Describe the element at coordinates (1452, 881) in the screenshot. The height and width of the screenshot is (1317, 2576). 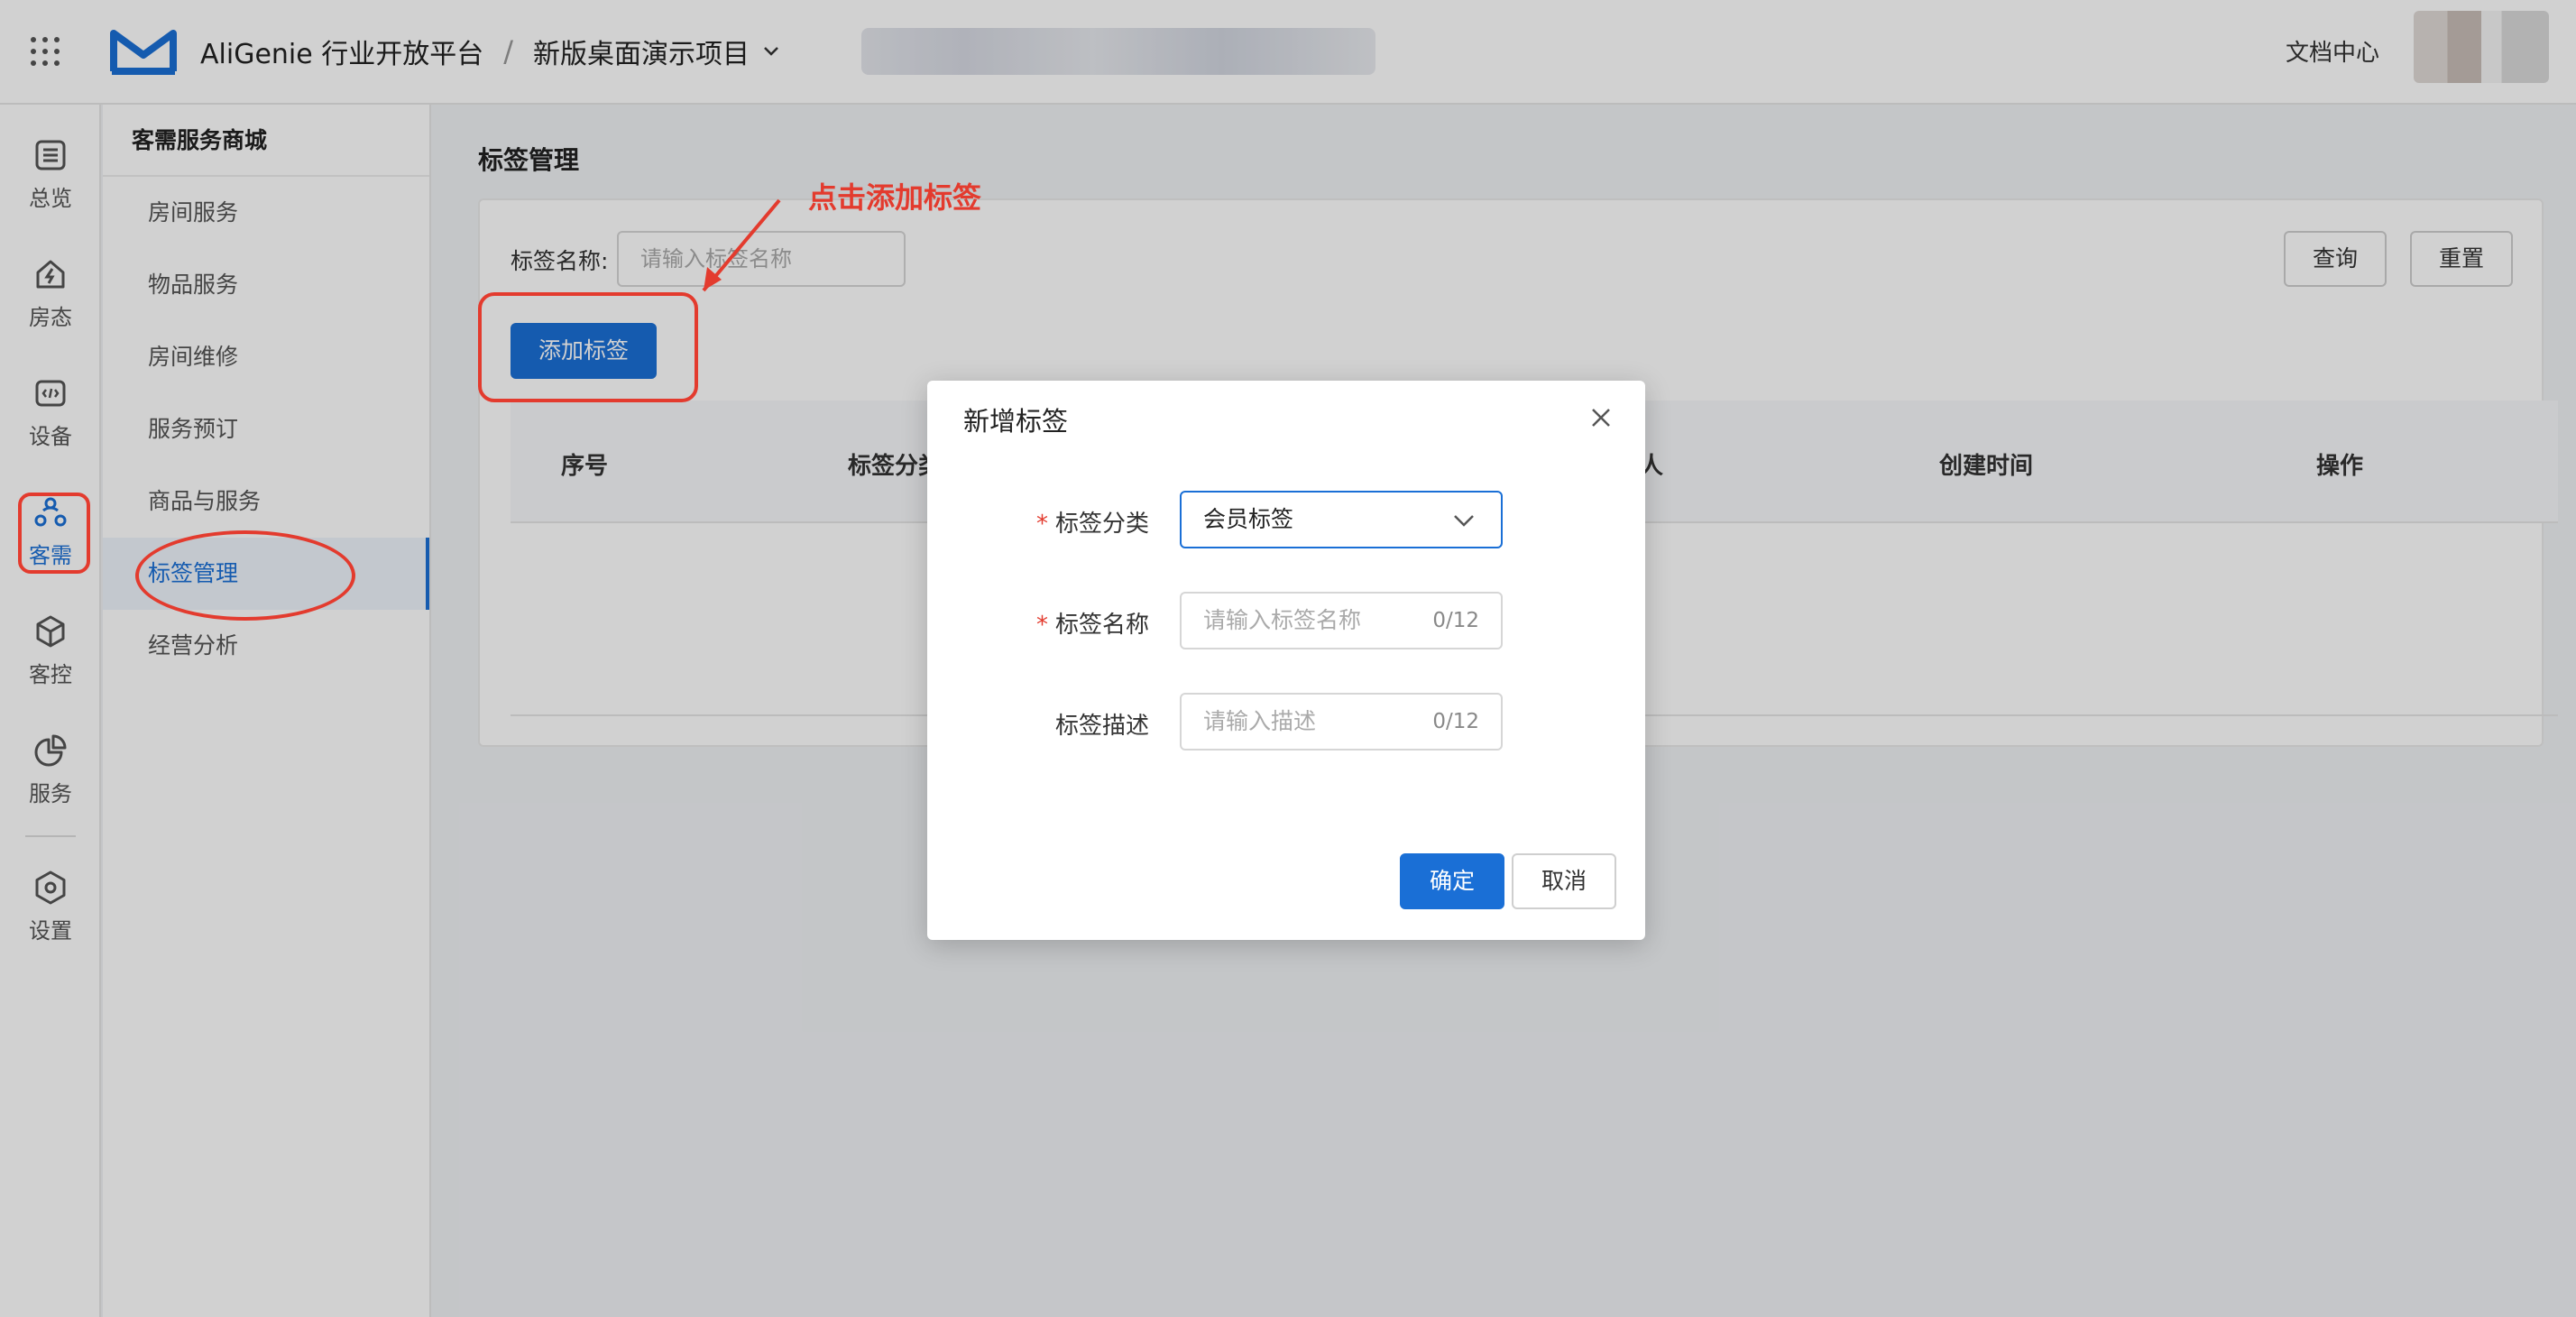
I see `confirm-button: 确定` at that location.